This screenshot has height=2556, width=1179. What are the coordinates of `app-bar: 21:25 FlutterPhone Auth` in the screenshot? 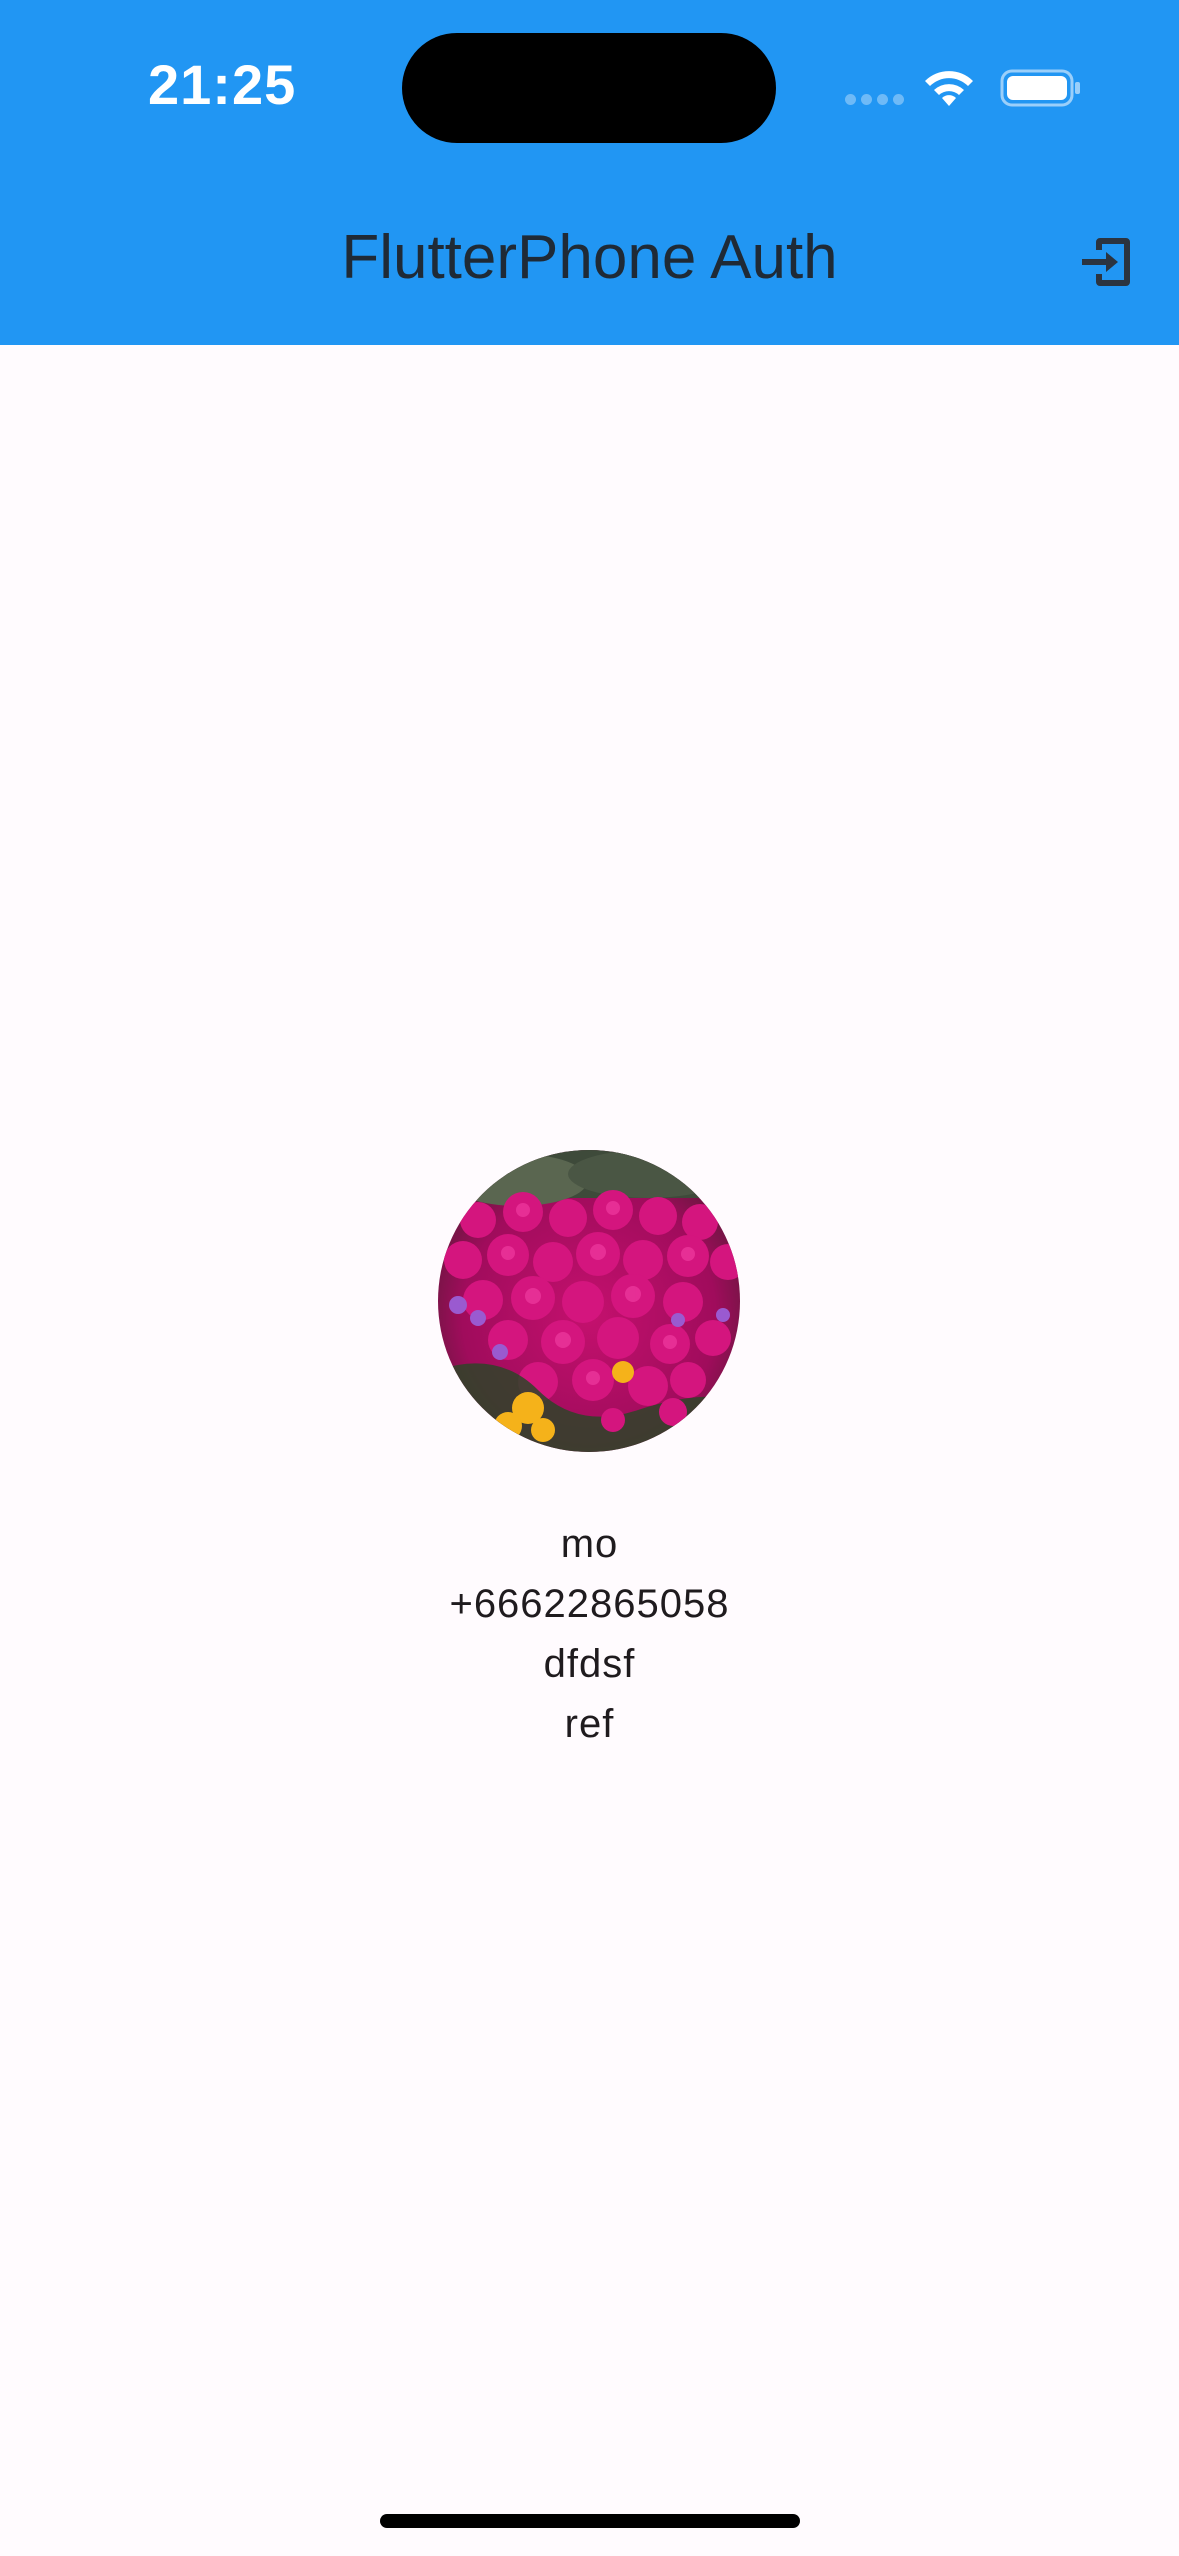 It's located at (589, 172).